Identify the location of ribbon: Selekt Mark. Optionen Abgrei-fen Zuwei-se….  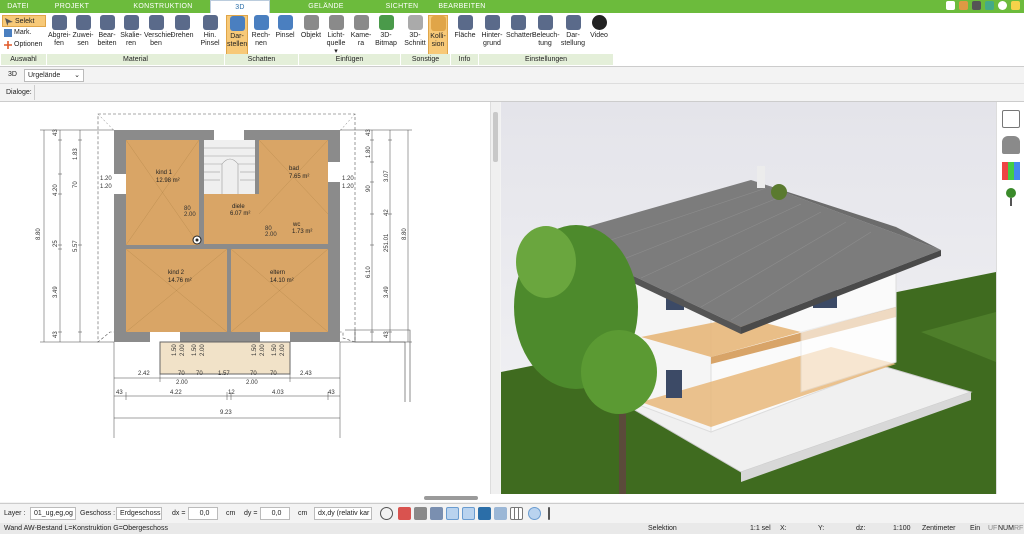
(512, 40).